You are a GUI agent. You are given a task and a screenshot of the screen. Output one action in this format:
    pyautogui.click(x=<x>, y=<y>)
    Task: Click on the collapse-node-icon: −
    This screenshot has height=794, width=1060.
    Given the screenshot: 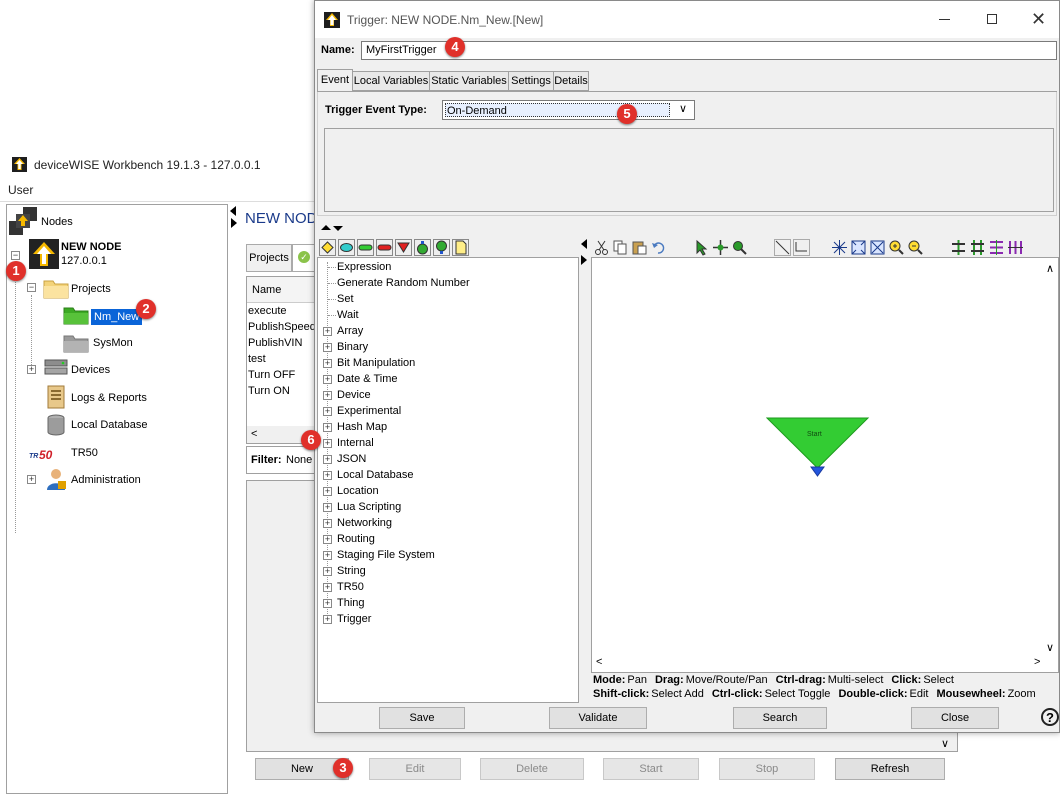 What is the action you would take?
    pyautogui.click(x=15, y=255)
    